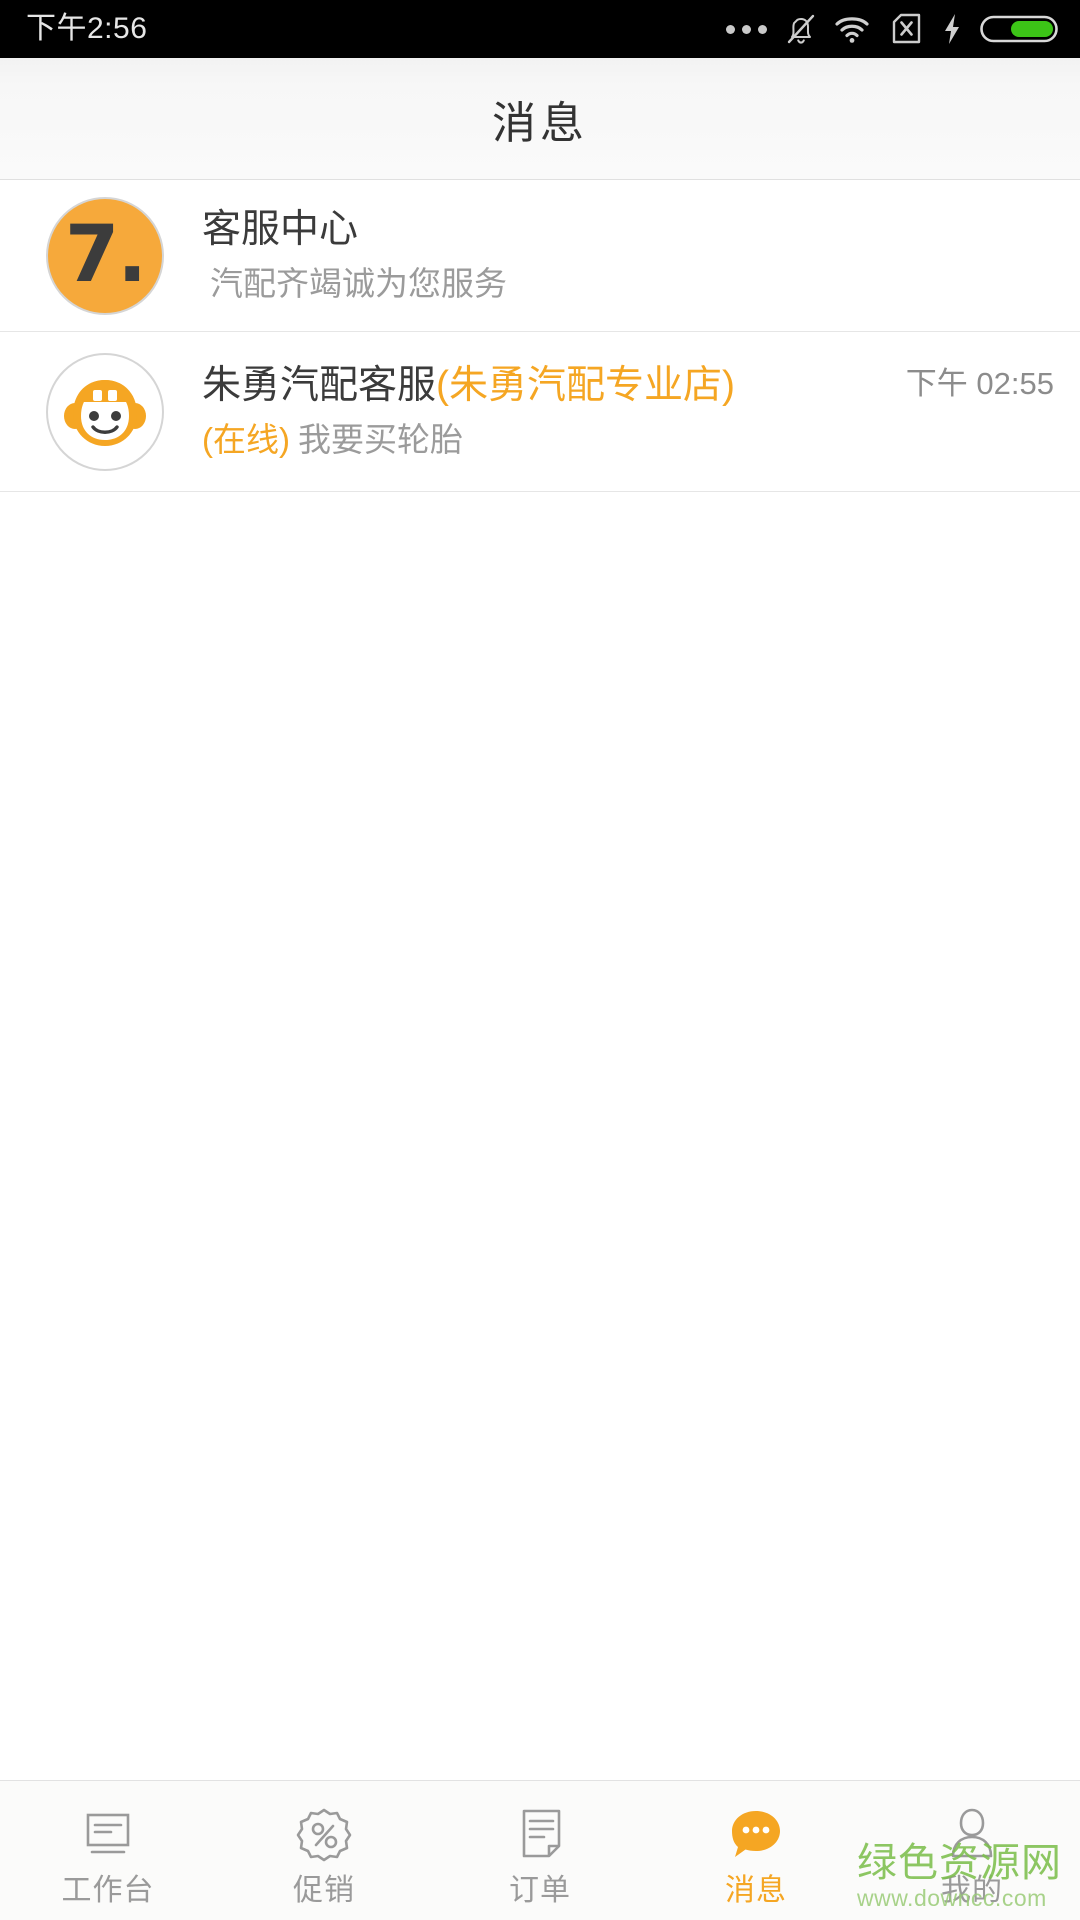  What do you see at coordinates (540, 1890) in the screenshot?
I see `tab-label: 订单` at bounding box center [540, 1890].